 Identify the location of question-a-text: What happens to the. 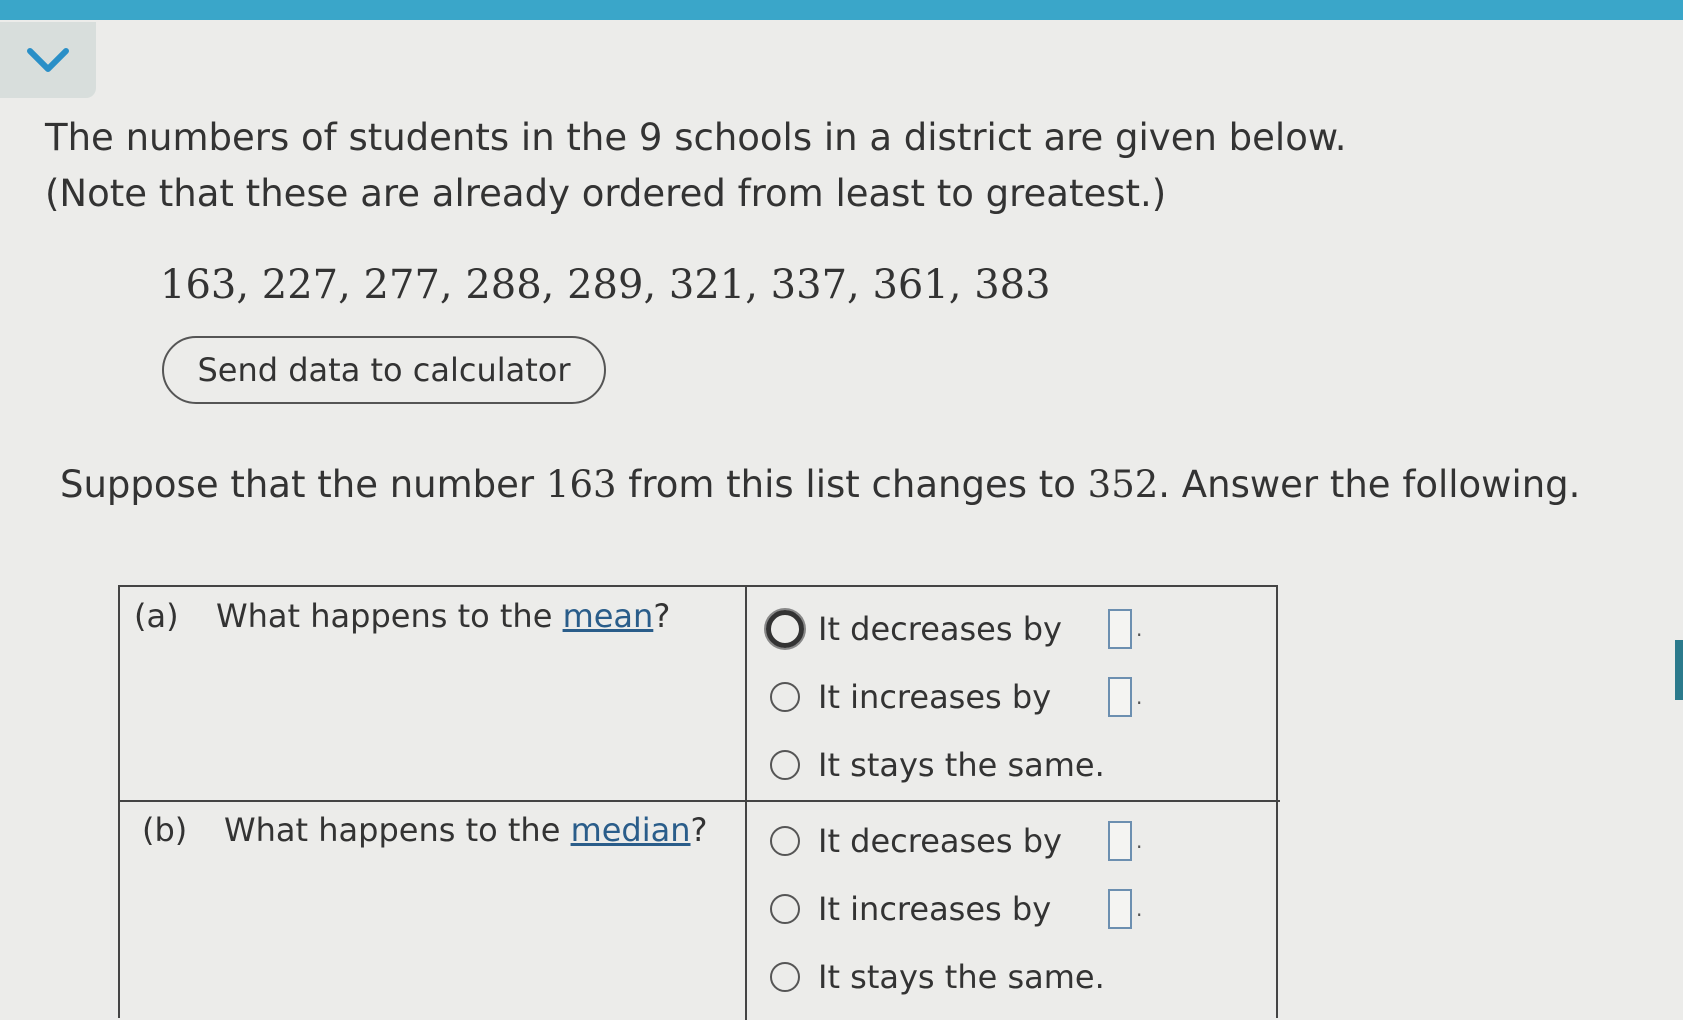
(389, 616).